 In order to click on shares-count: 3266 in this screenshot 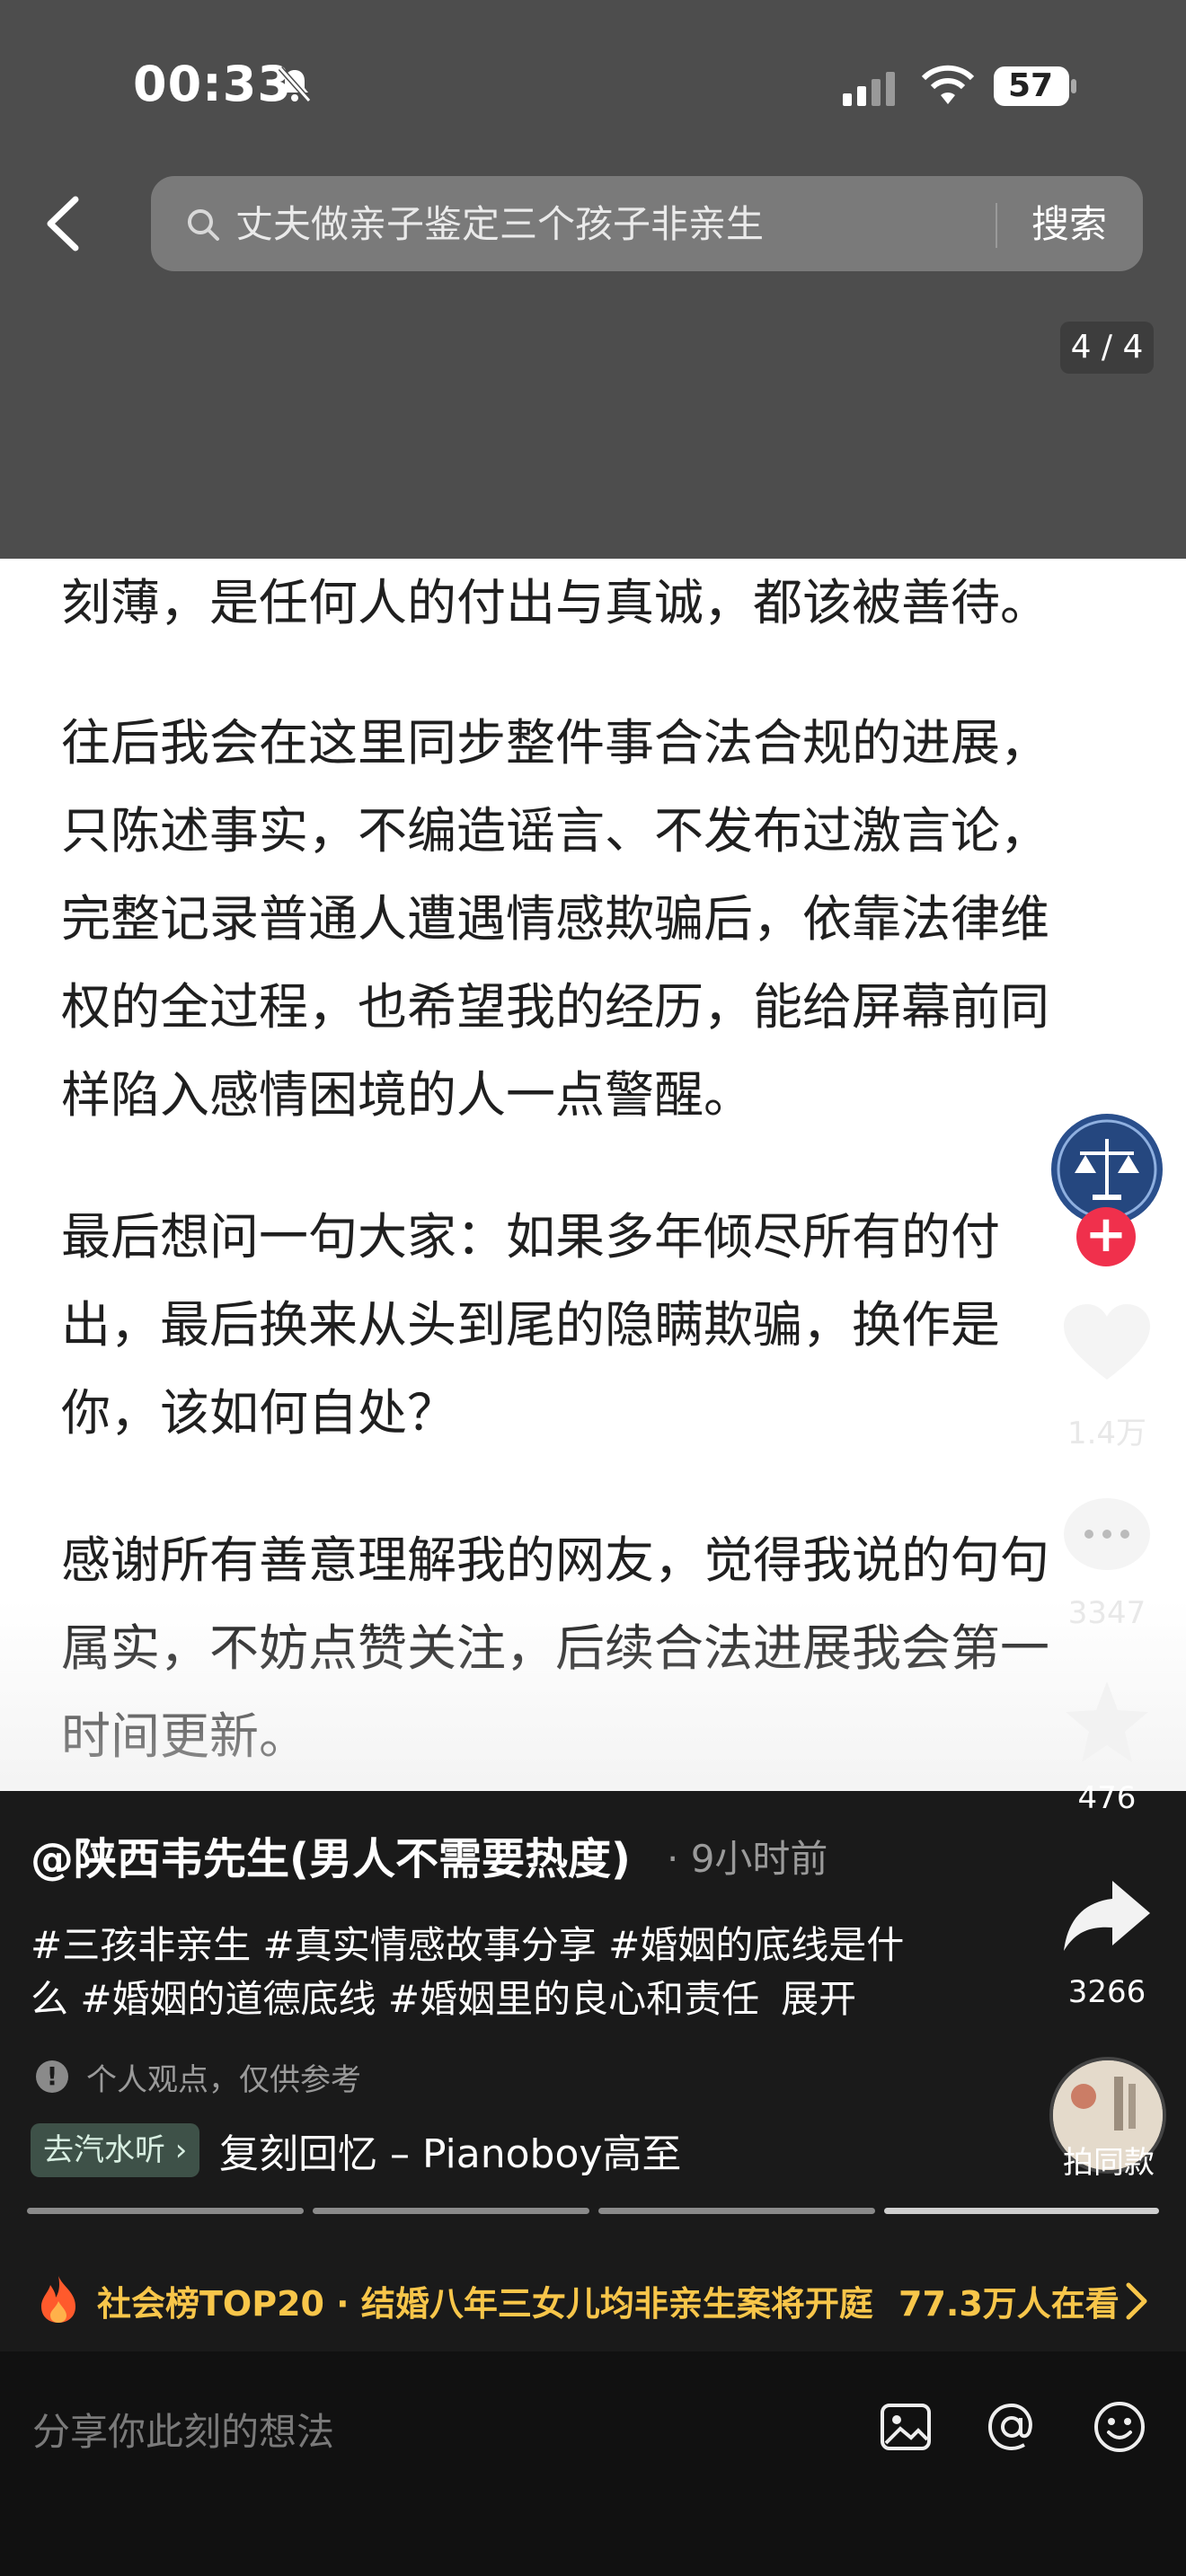, I will do `click(1106, 1992)`.